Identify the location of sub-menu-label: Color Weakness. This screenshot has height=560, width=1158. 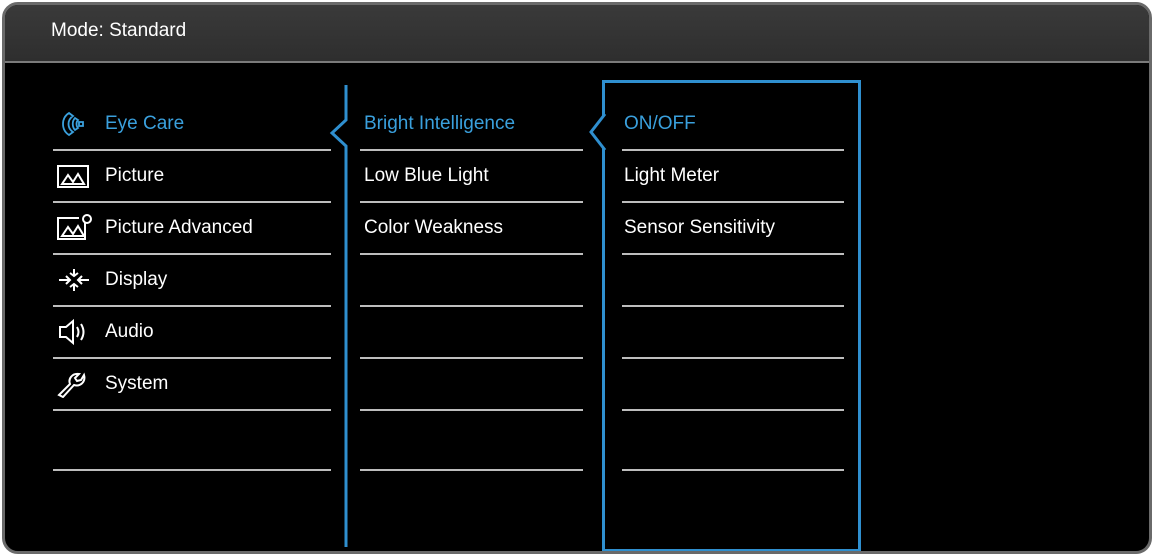
(434, 227).